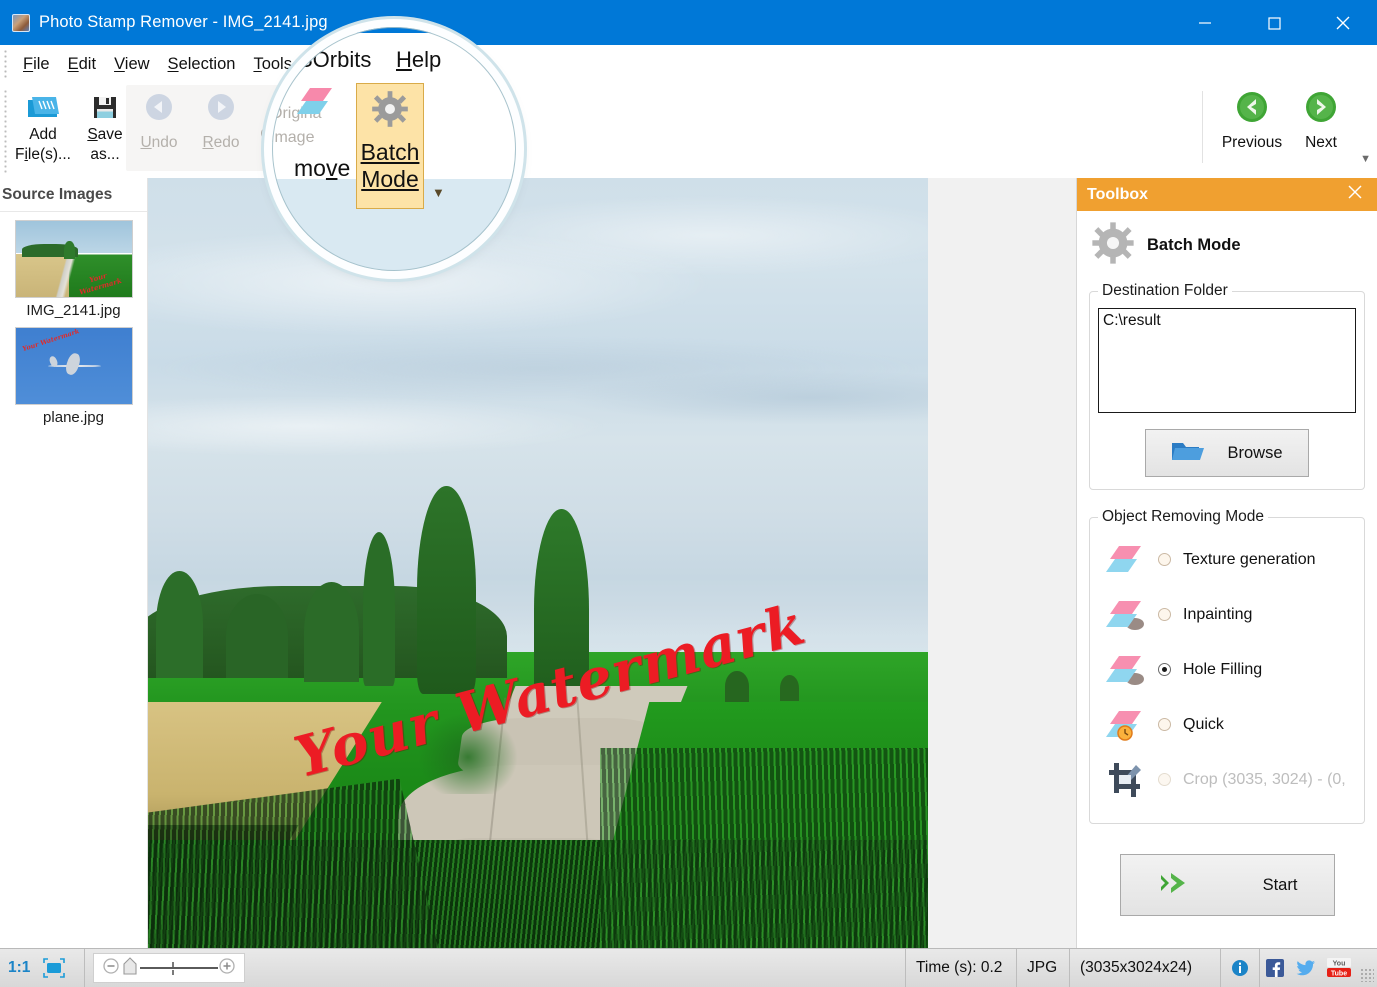 This screenshot has width=1377, height=987. What do you see at coordinates (1136, 967) in the screenshot?
I see `dimensions-label: (3035x3024x24)` at bounding box center [1136, 967].